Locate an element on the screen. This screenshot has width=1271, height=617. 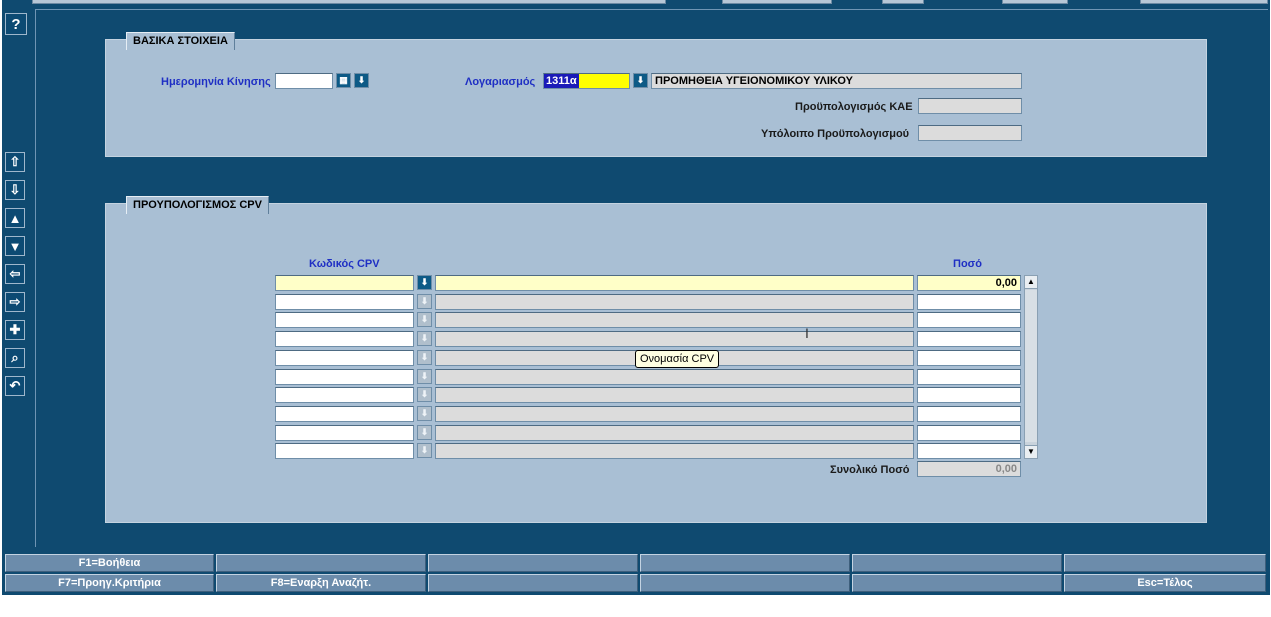
next-record-icon: ▼ is located at coordinates (15, 246).